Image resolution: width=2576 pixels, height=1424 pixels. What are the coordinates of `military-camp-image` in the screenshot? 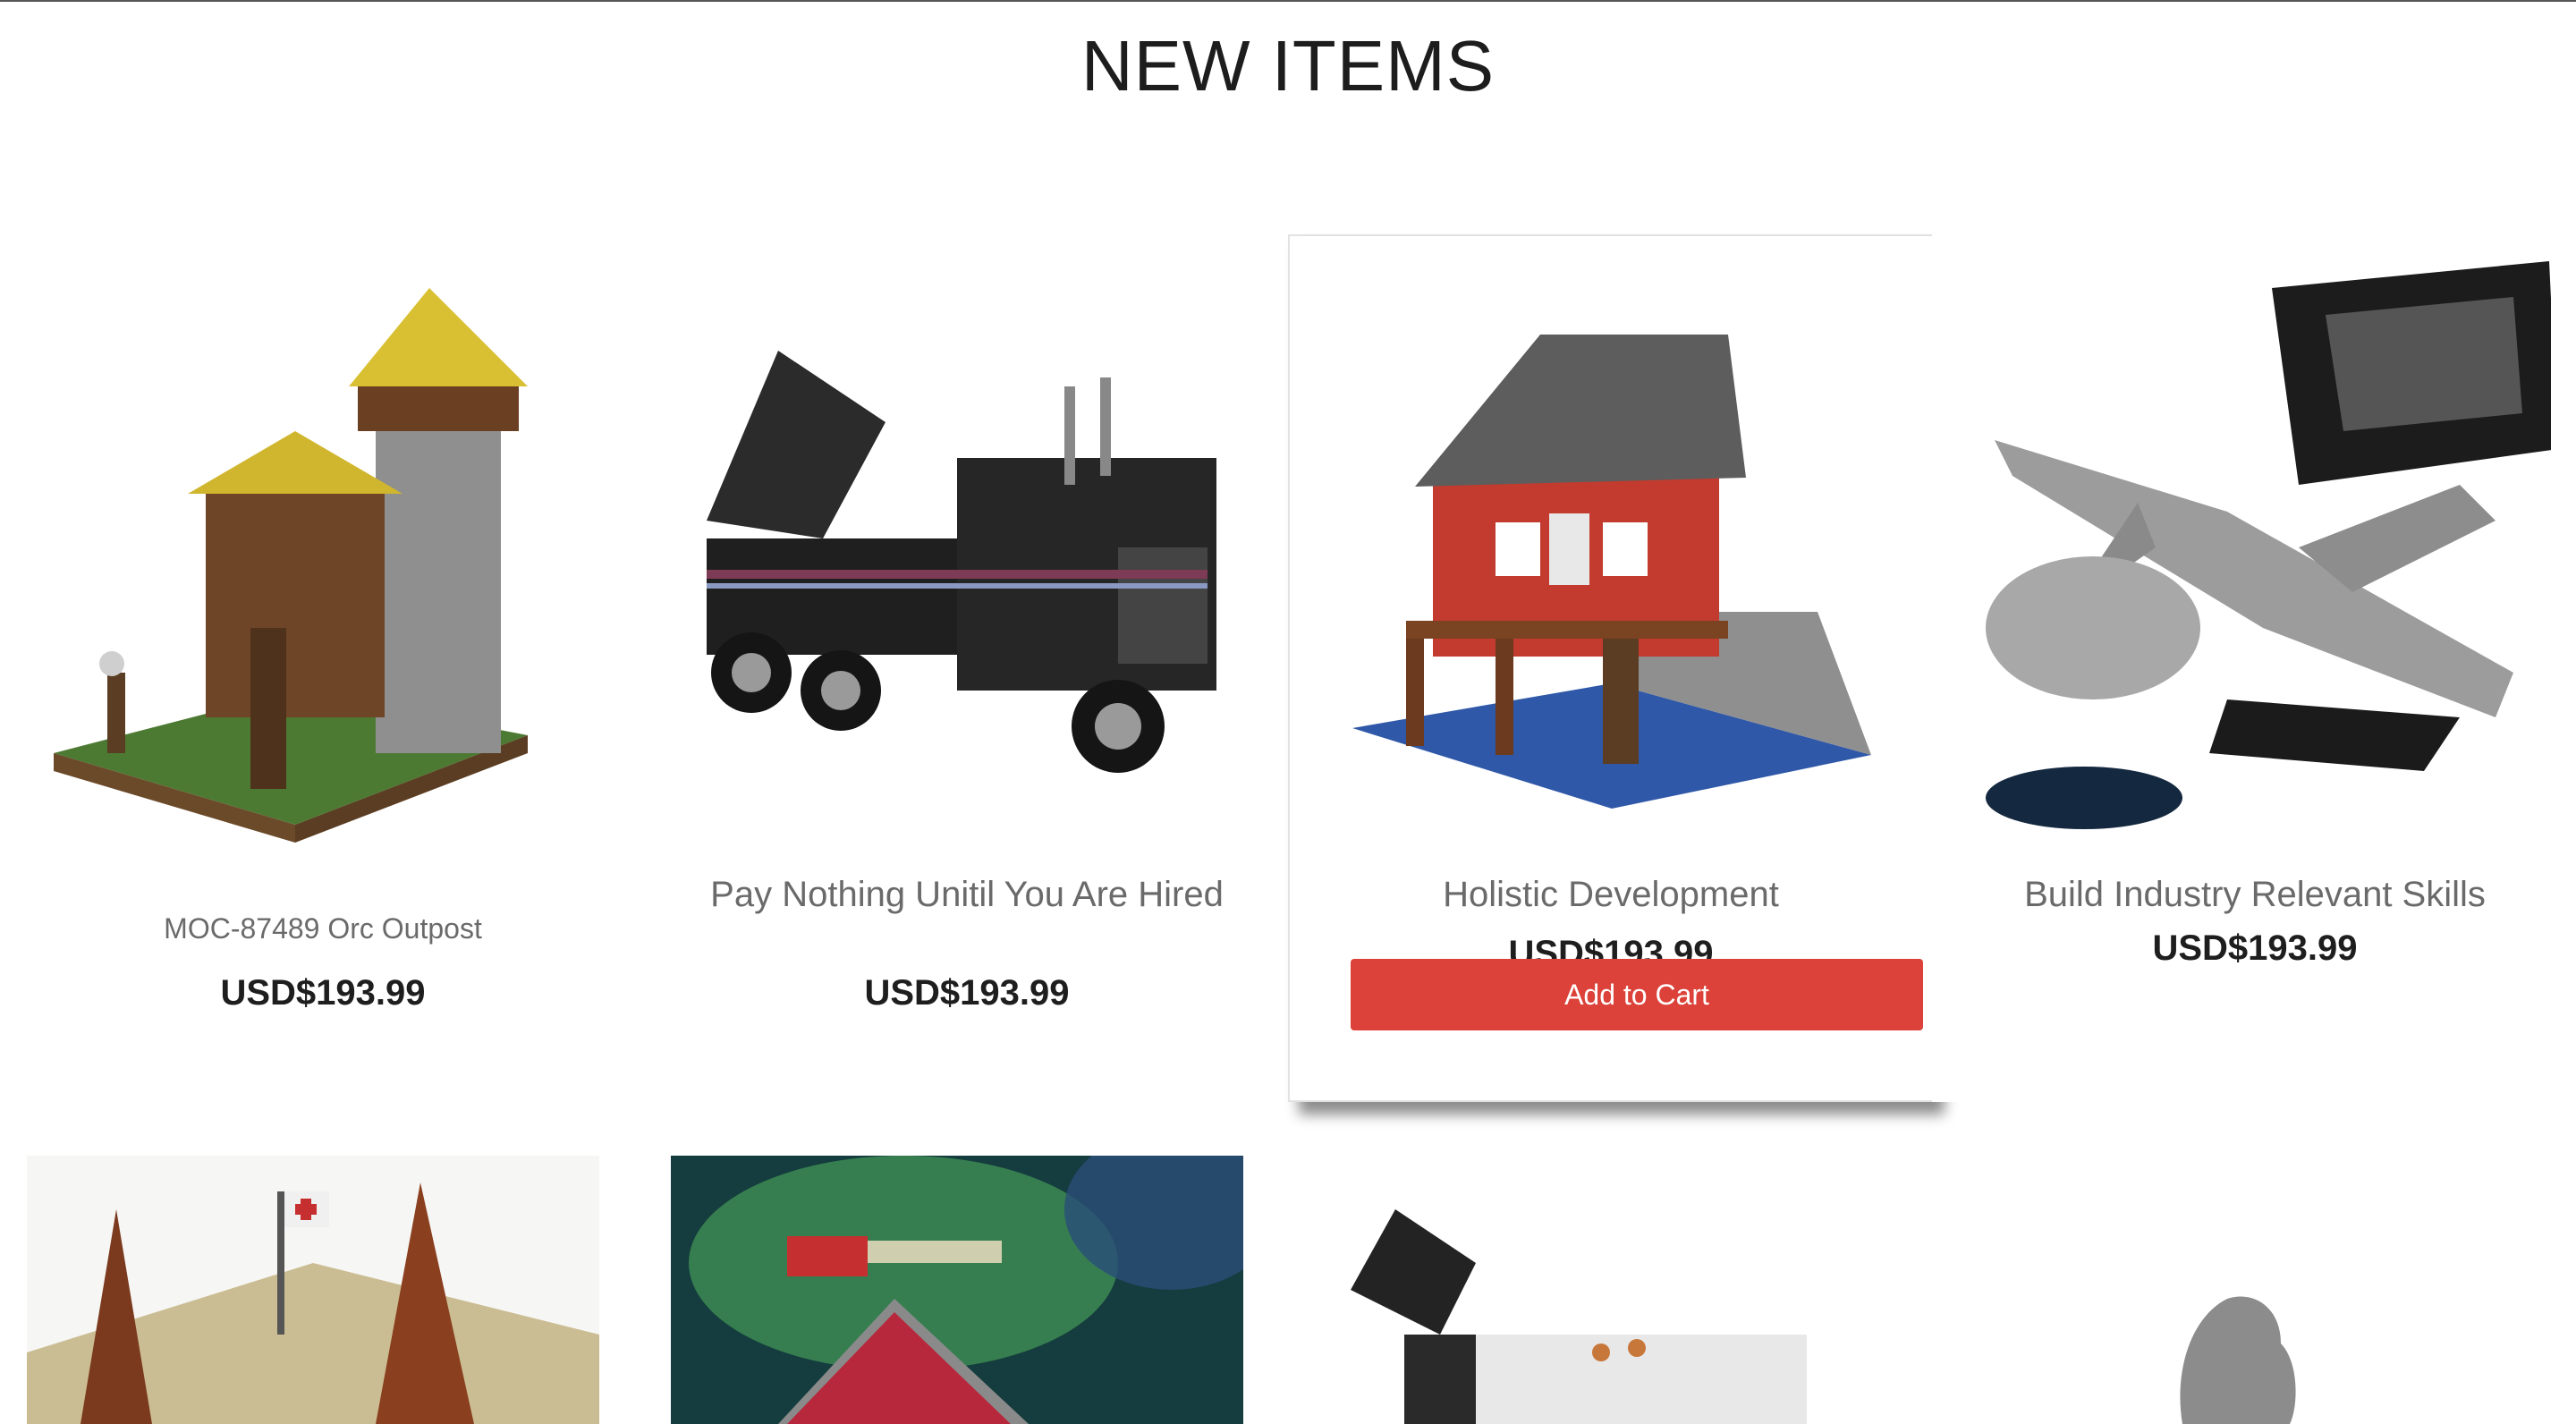 It's located at (313, 1290).